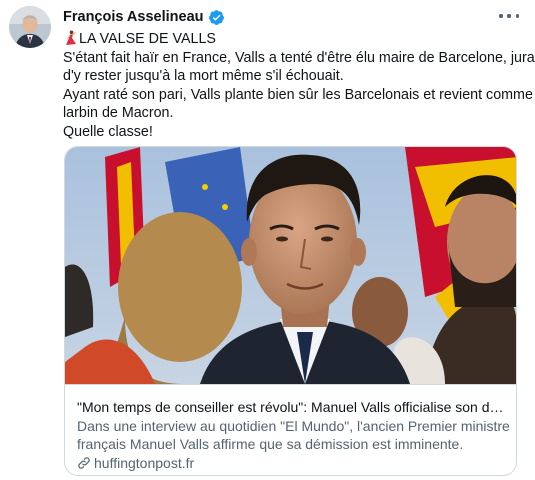  I want to click on card-domain-text: huffingtonpost.fr, so click(144, 463).